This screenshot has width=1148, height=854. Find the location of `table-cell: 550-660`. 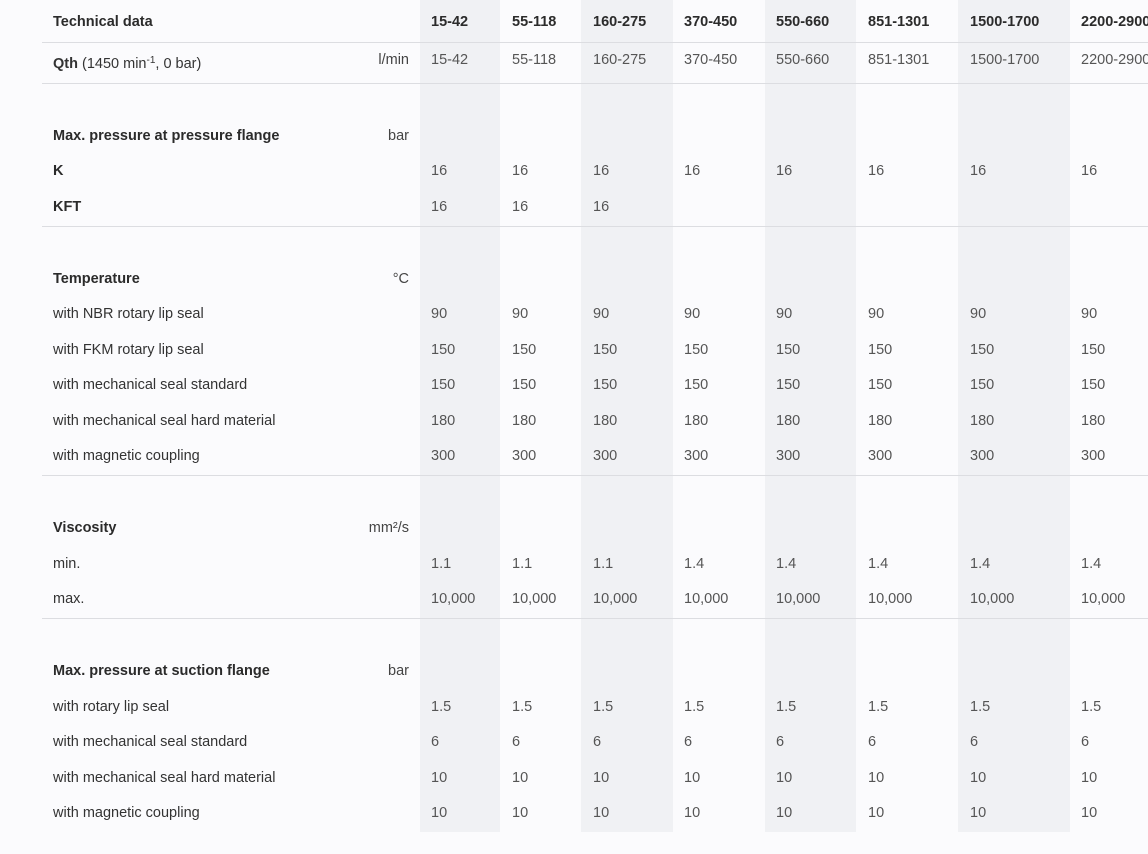

table-cell: 550-660 is located at coordinates (803, 60).